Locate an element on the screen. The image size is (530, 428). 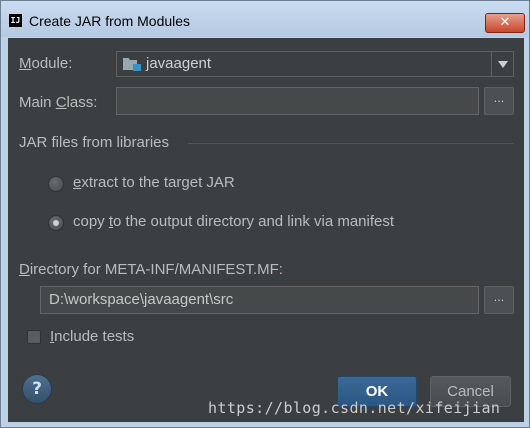
extract-radio is located at coordinates (56, 184).